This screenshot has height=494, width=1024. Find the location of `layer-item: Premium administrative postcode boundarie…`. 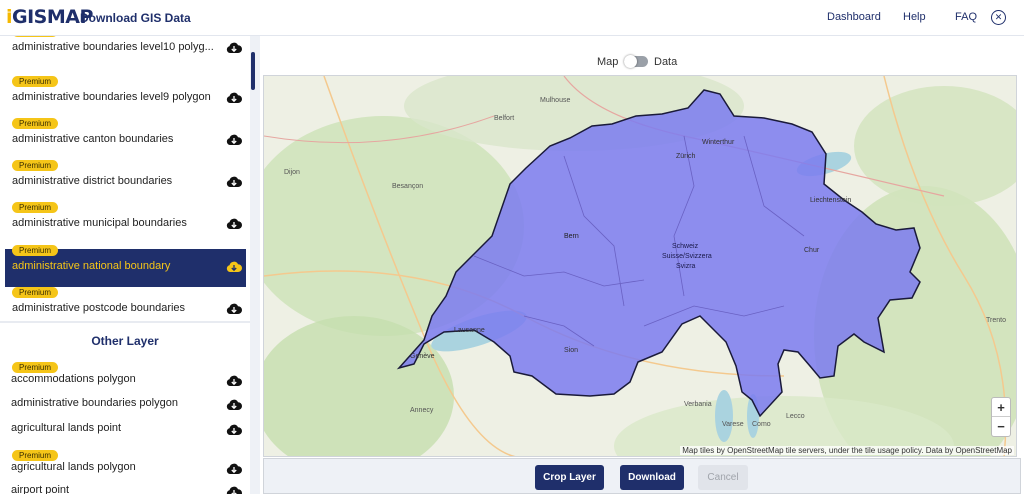

layer-item: Premium administrative postcode boundarie… is located at coordinates (125, 308).